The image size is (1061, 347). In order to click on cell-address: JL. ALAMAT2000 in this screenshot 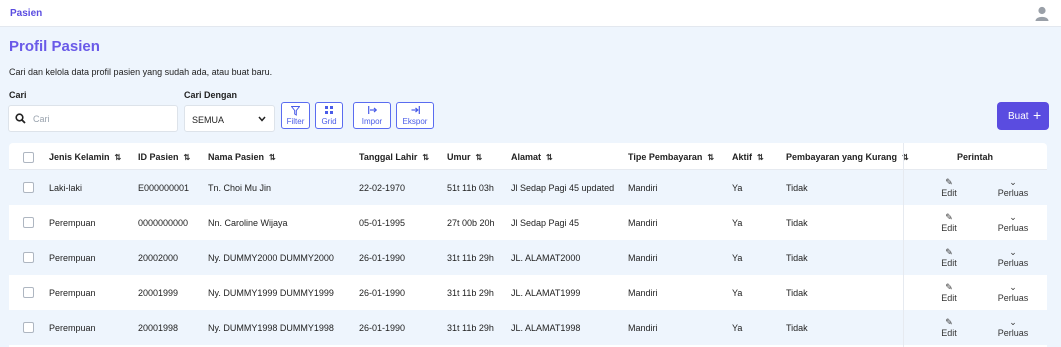, I will do `click(546, 258)`.